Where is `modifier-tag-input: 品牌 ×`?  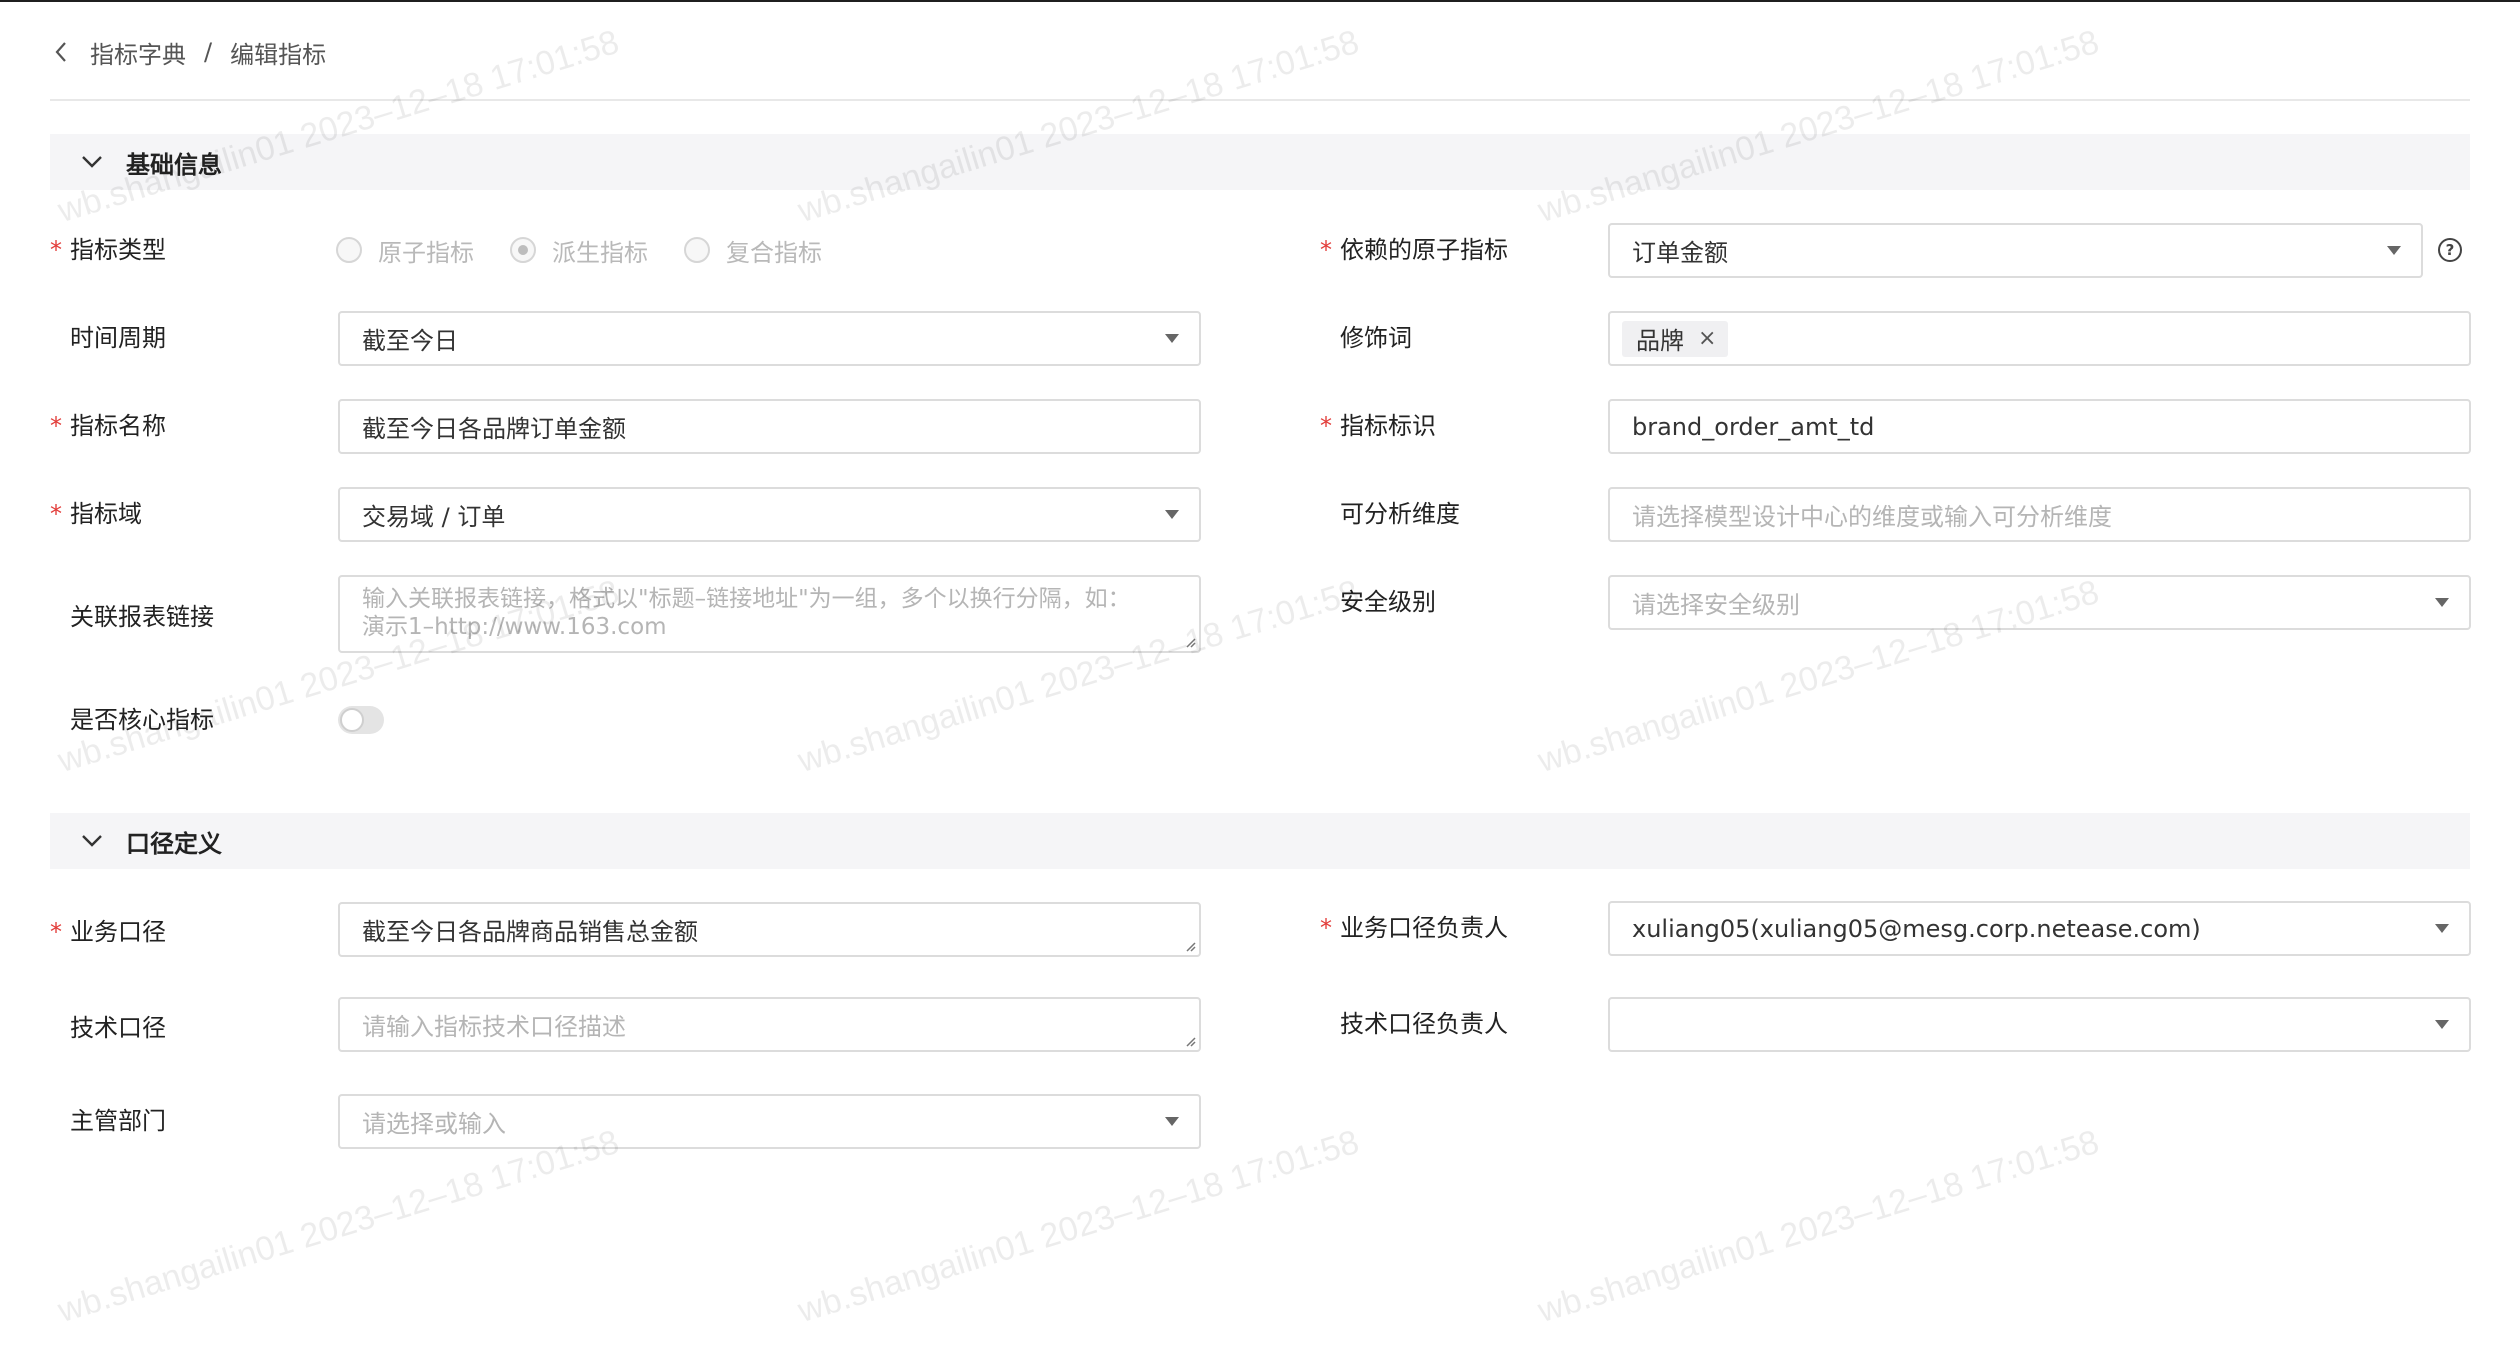
modifier-tag-input: 品牌 × is located at coordinates (2039, 338).